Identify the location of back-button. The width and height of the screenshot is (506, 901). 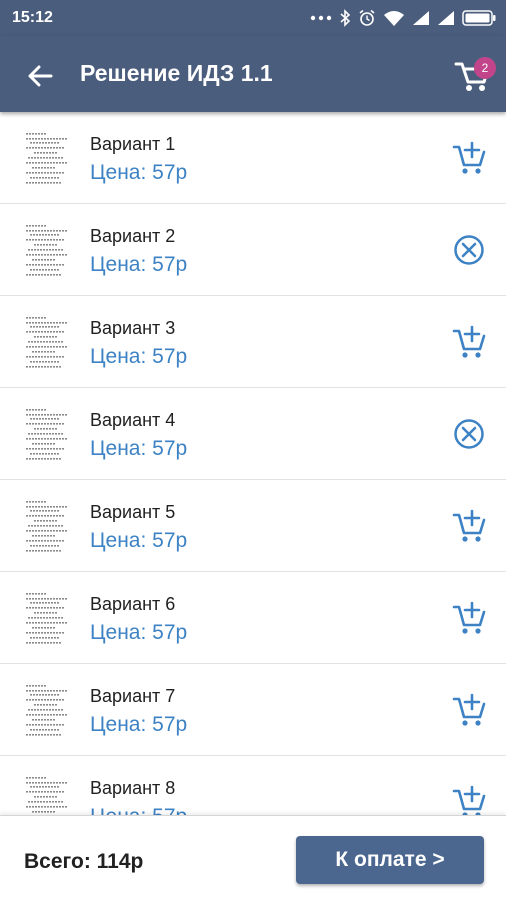
(40, 76).